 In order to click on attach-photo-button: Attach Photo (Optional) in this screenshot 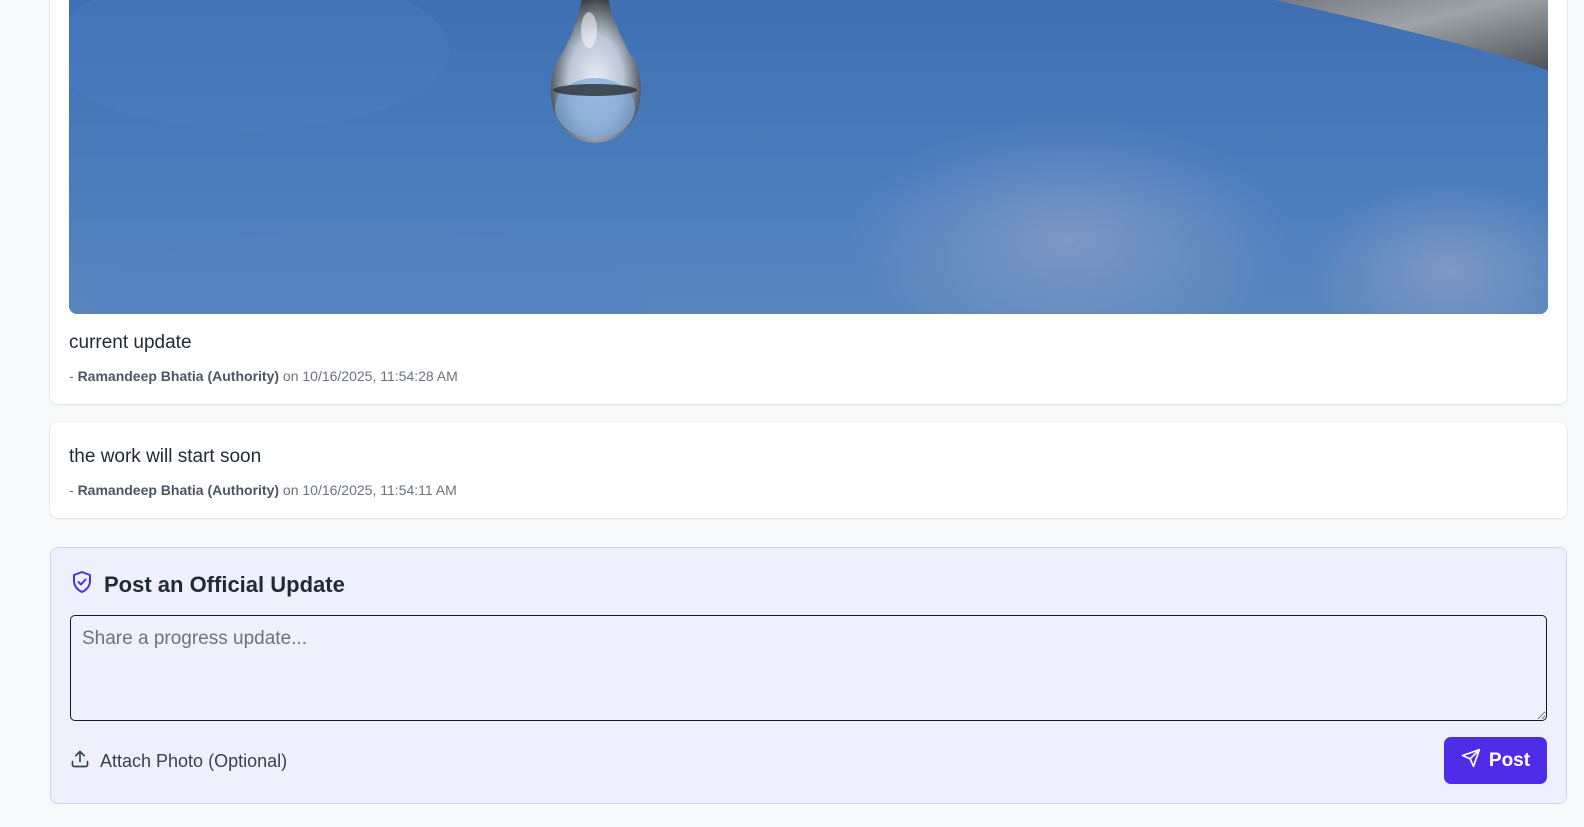, I will do `click(178, 761)`.